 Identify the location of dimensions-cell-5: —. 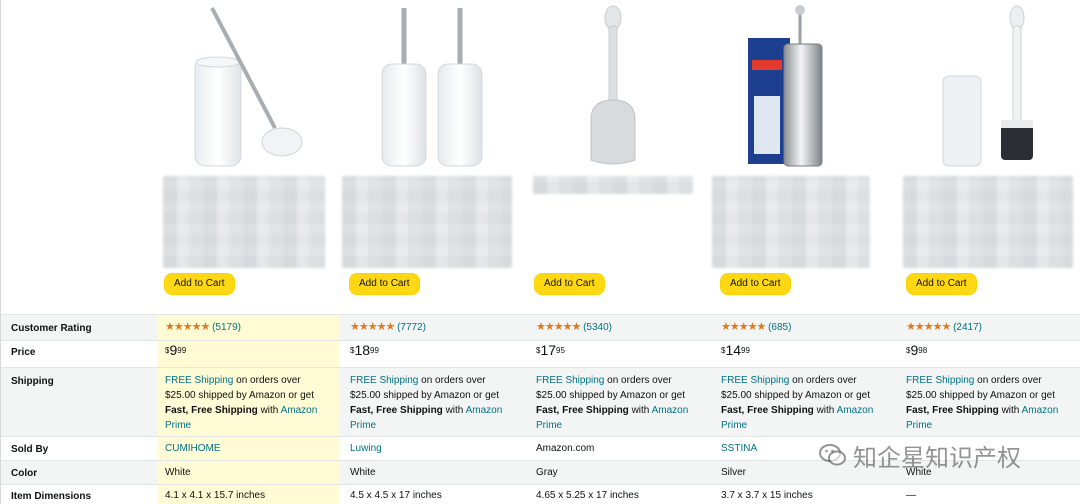
(911, 495).